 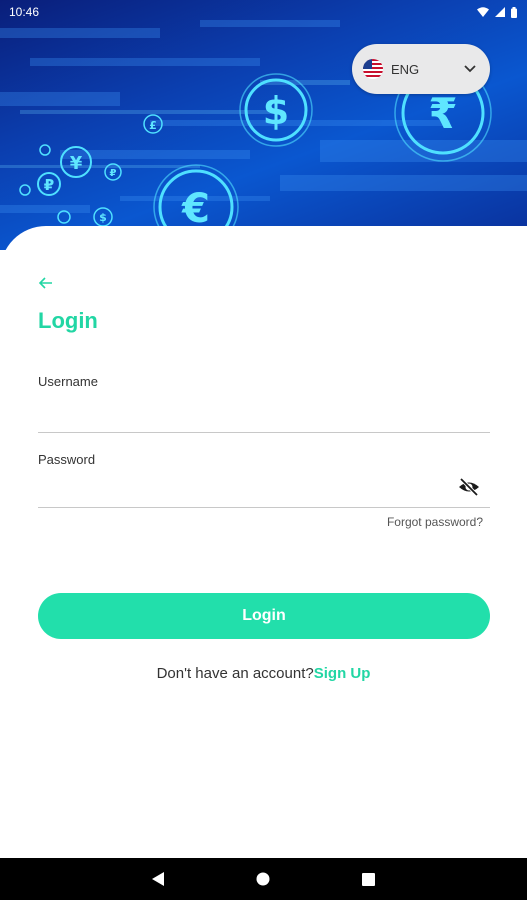 I want to click on language-selector: ENG, so click(x=421, y=69).